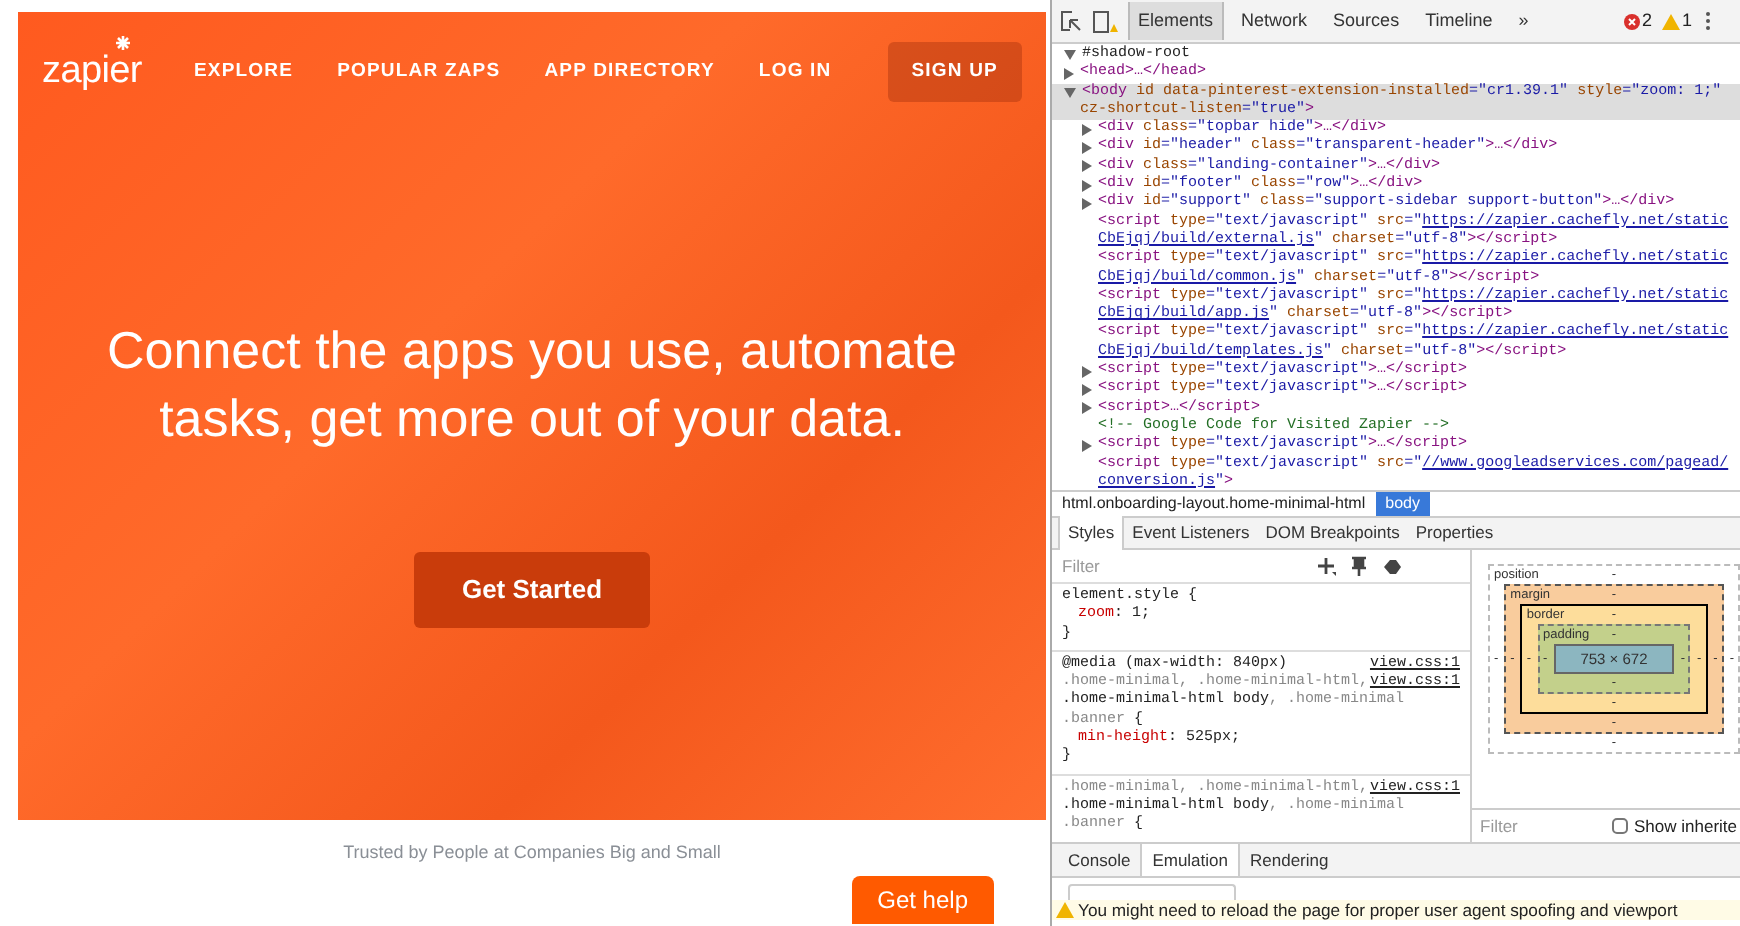 The height and width of the screenshot is (926, 1740). Describe the element at coordinates (532, 853) in the screenshot. I see `tagline-text: Trusted by People at Companies Big and Small` at that location.